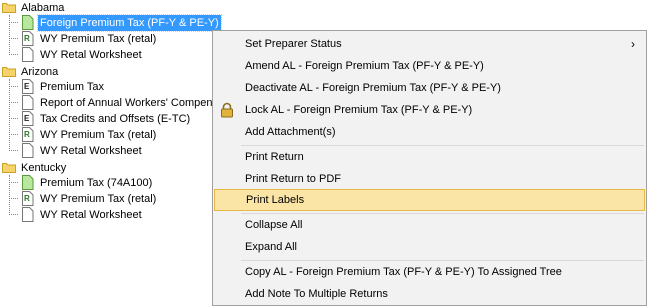 This screenshot has height=306, width=648. Describe the element at coordinates (429, 132) in the screenshot. I see `menu-item-add-attachments: Add Attachment(s)` at that location.